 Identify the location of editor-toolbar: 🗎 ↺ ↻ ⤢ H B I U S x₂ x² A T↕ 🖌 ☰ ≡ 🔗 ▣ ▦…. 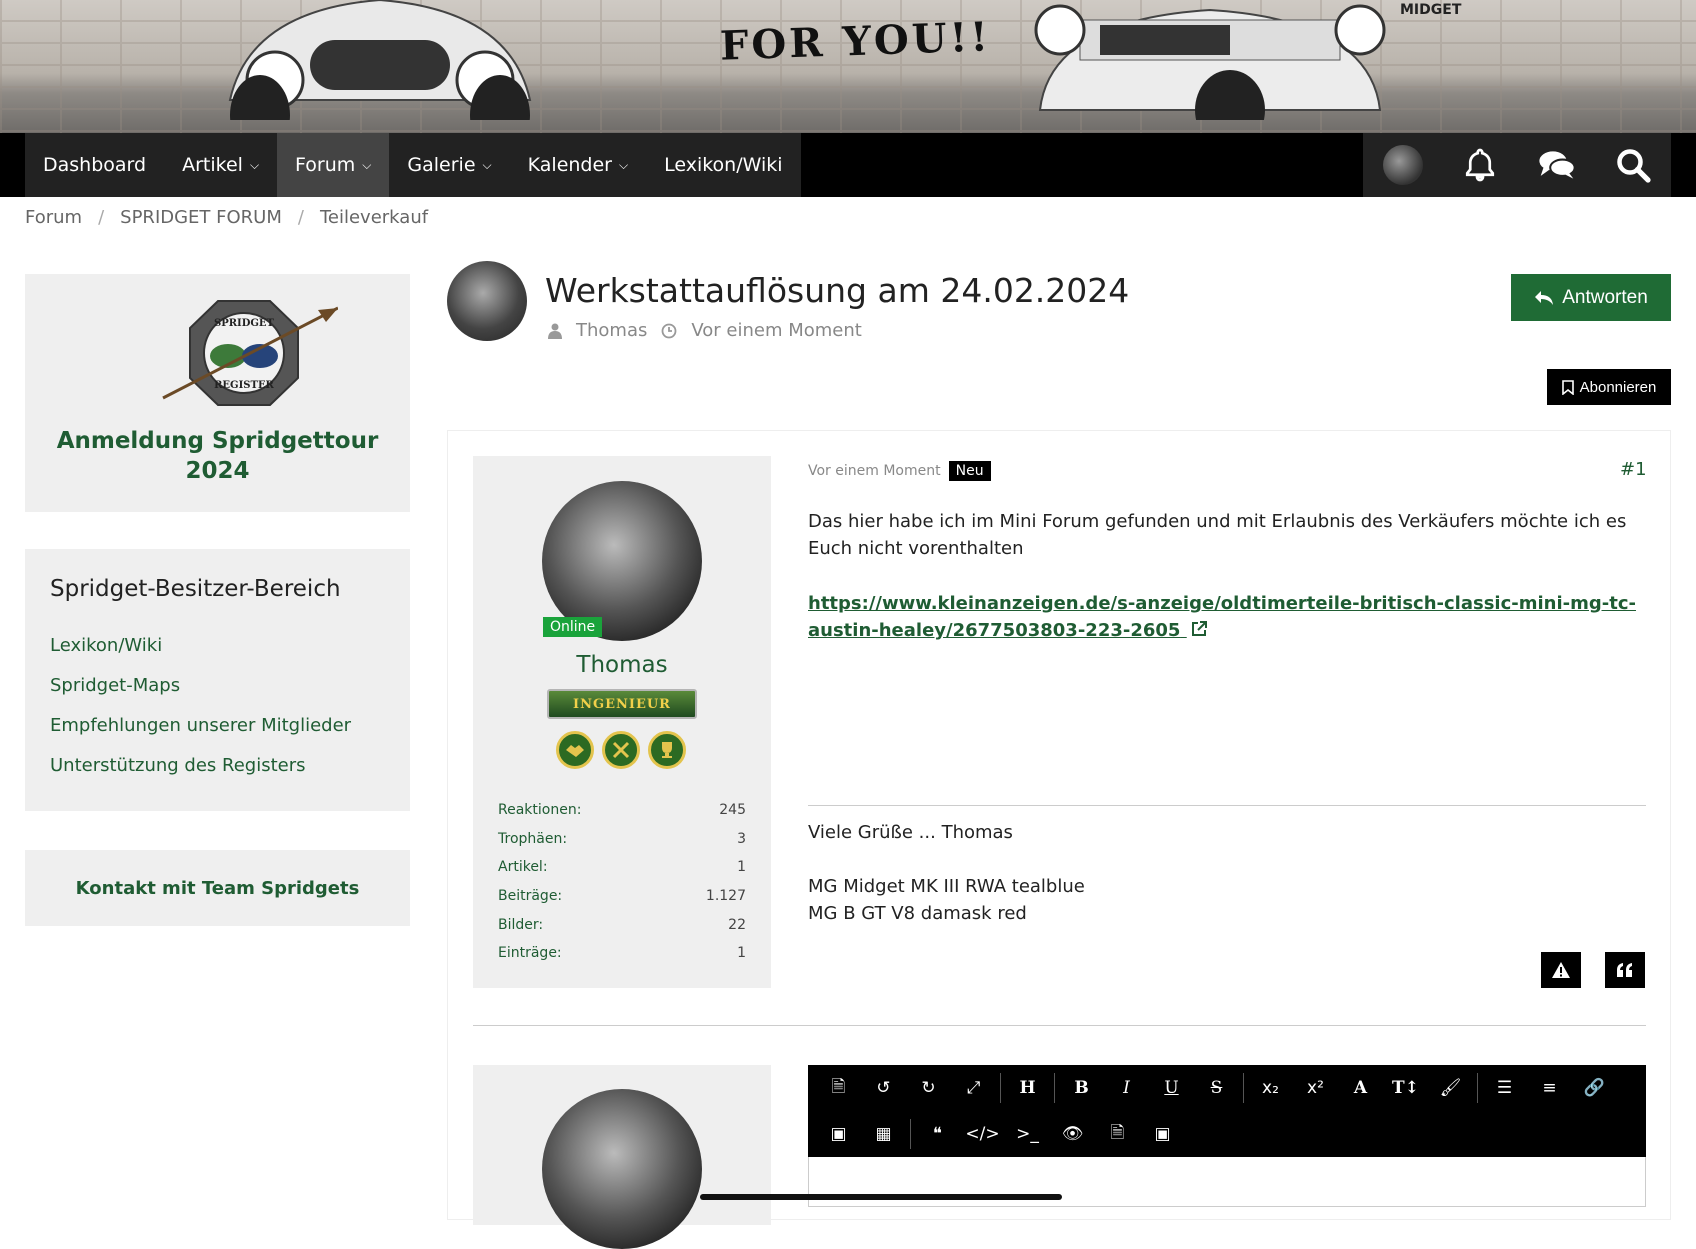
(1227, 1111).